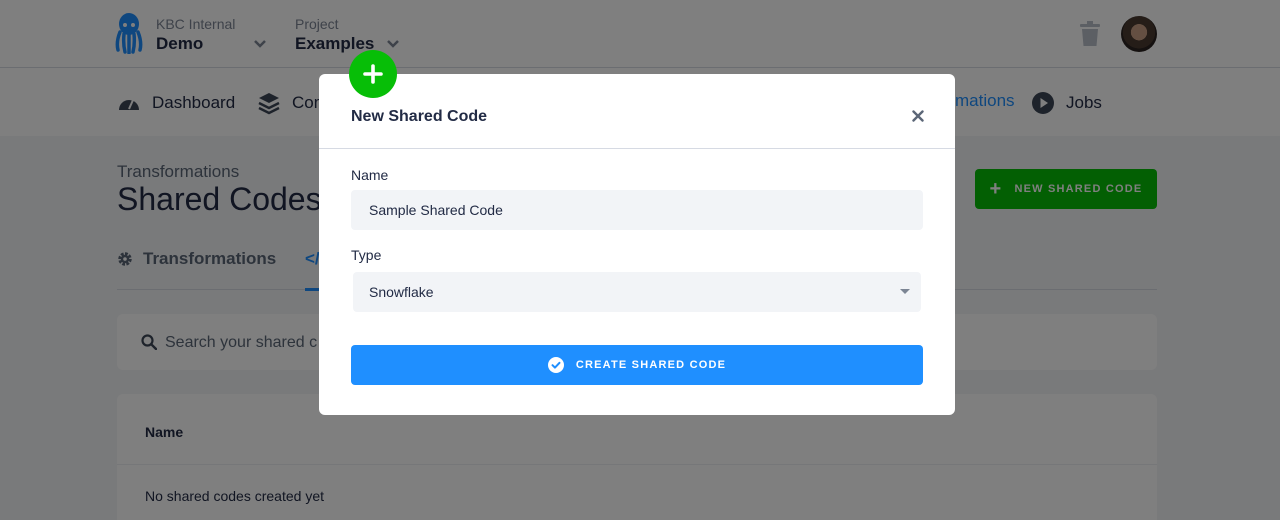 The height and width of the screenshot is (520, 1280). Describe the element at coordinates (401, 292) in the screenshot. I see `type-select-value: Snowflake` at that location.